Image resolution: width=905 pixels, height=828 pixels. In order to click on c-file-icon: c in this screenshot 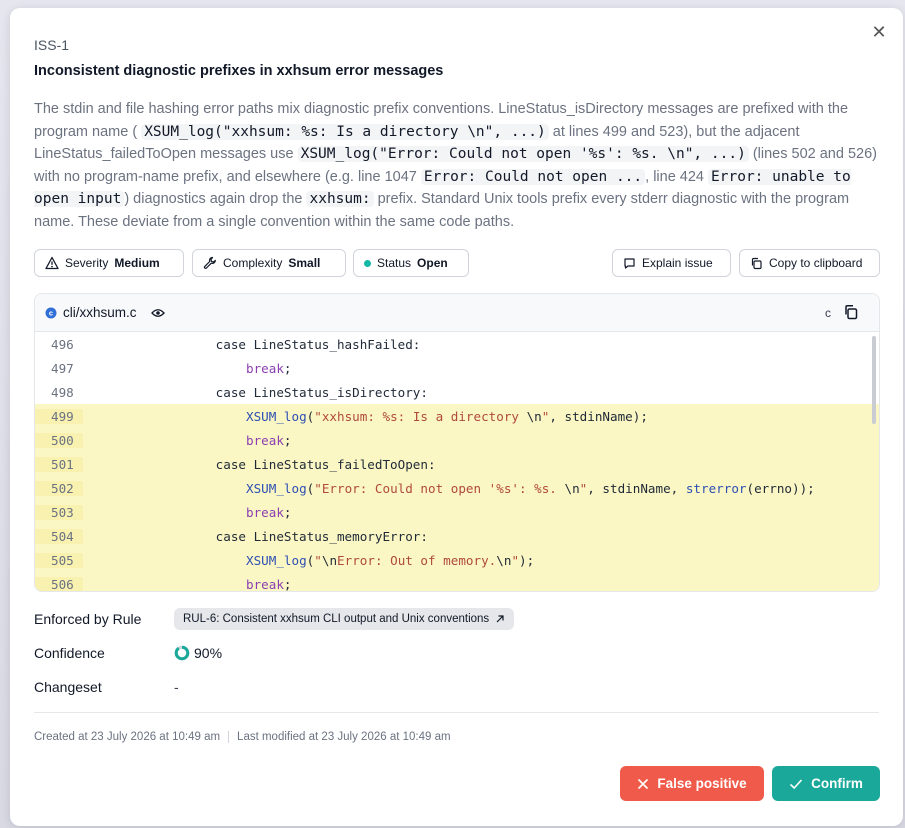, I will do `click(51, 313)`.